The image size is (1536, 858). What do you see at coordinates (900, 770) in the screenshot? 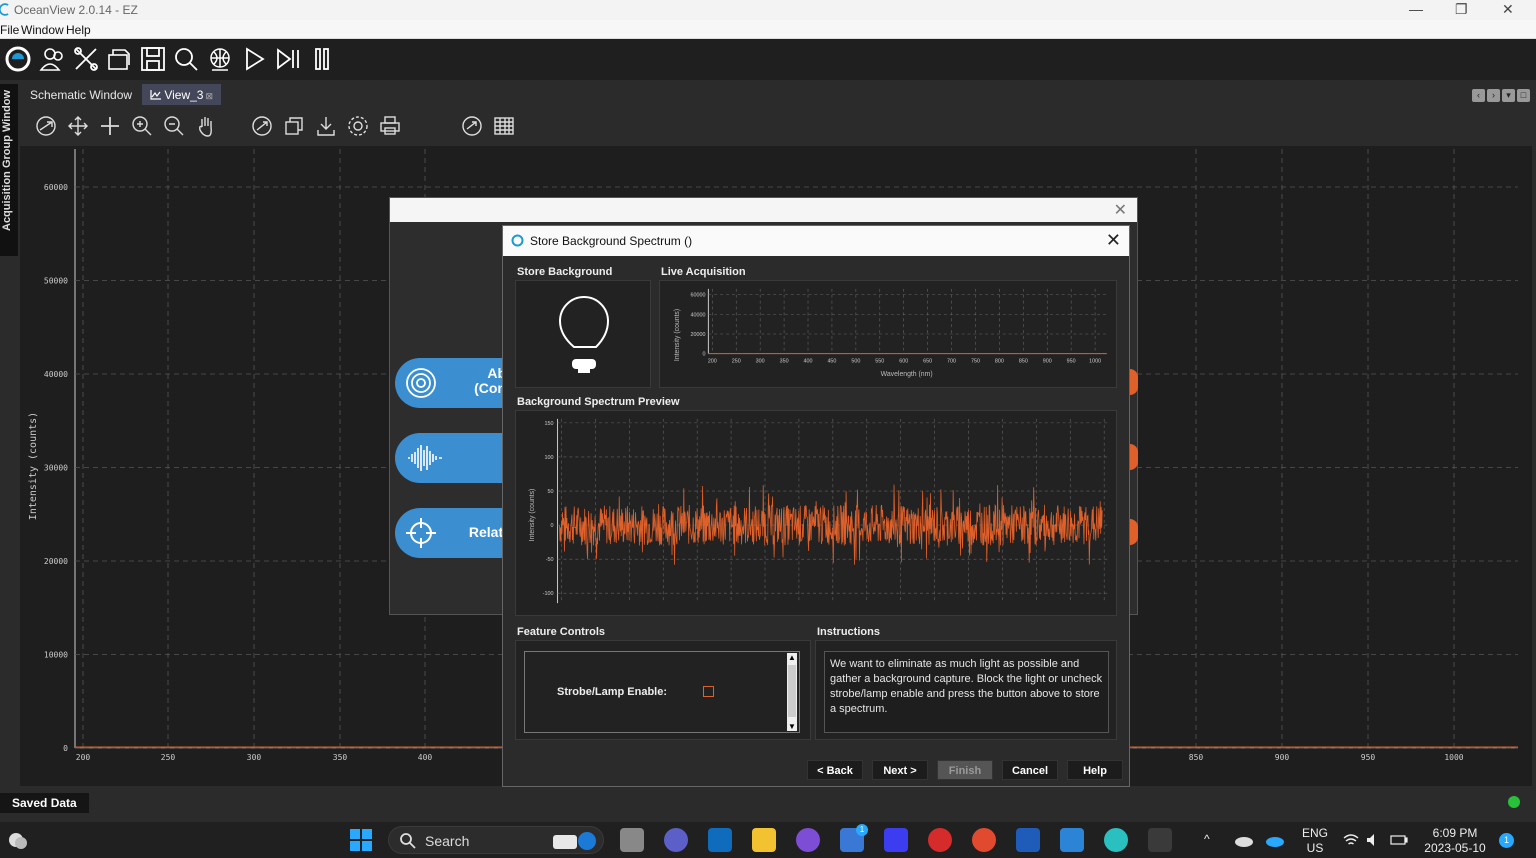
I see `next-button: Next >` at bounding box center [900, 770].